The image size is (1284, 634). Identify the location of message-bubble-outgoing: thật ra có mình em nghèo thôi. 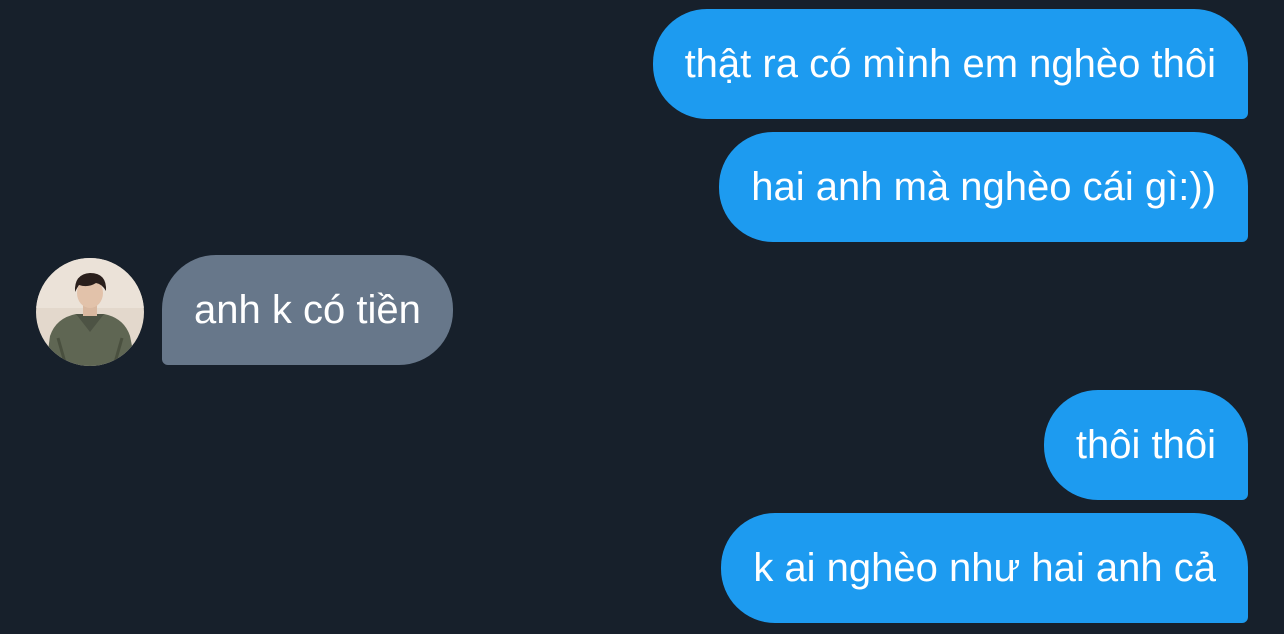
(950, 64).